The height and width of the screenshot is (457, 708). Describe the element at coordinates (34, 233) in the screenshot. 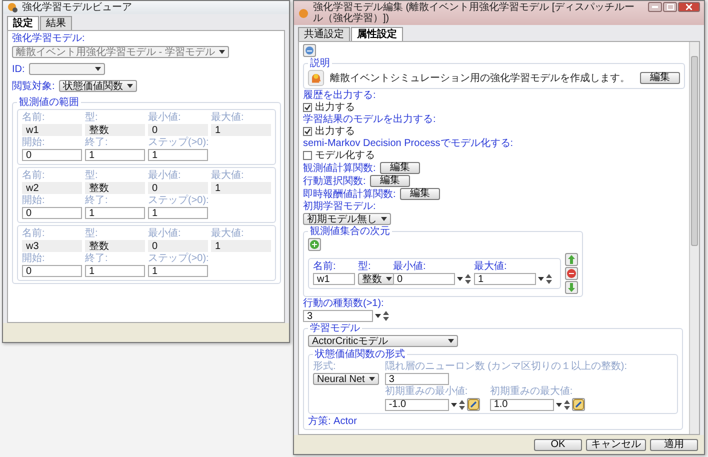

I see `field-label: 名前:` at that location.